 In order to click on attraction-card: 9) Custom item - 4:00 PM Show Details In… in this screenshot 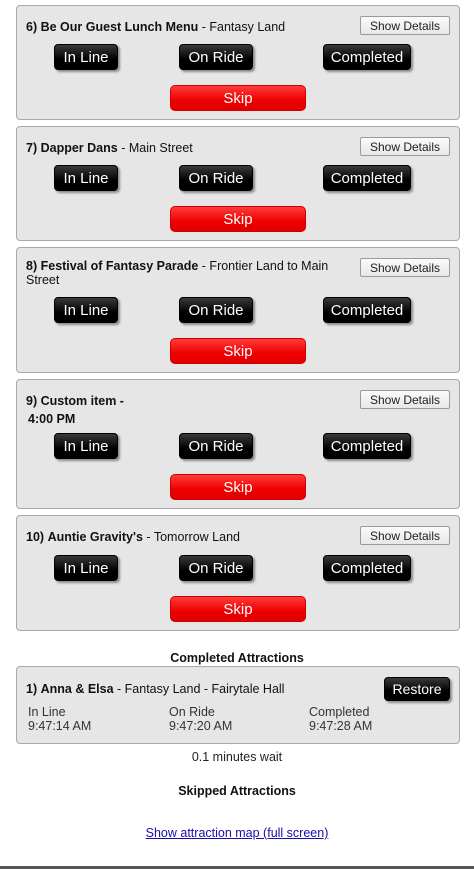, I will do `click(238, 444)`.